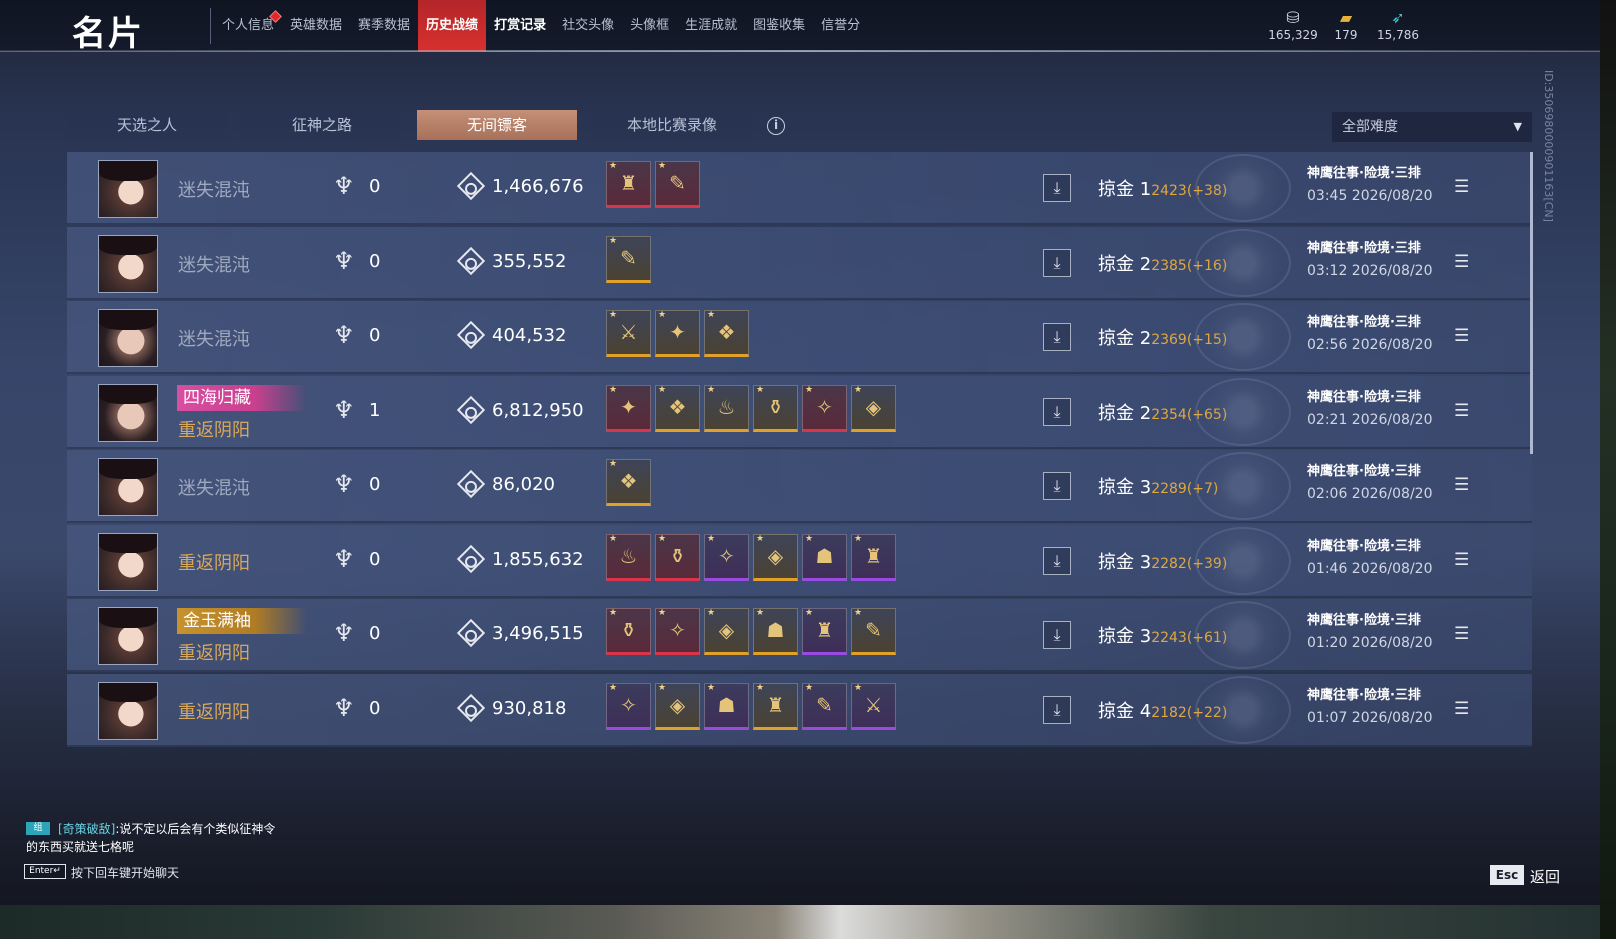 This screenshot has width=1616, height=939. I want to click on rank-label: 掠金 4, so click(1125, 711).